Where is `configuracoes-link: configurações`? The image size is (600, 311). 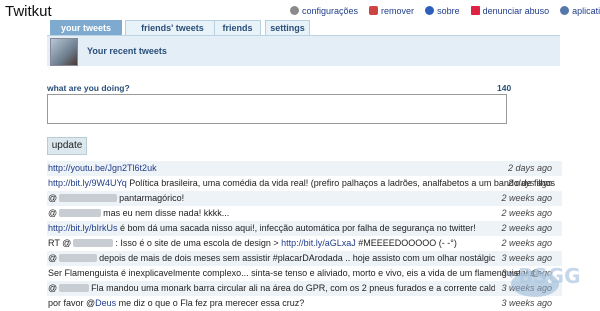
configuracoes-link: configurações is located at coordinates (324, 11).